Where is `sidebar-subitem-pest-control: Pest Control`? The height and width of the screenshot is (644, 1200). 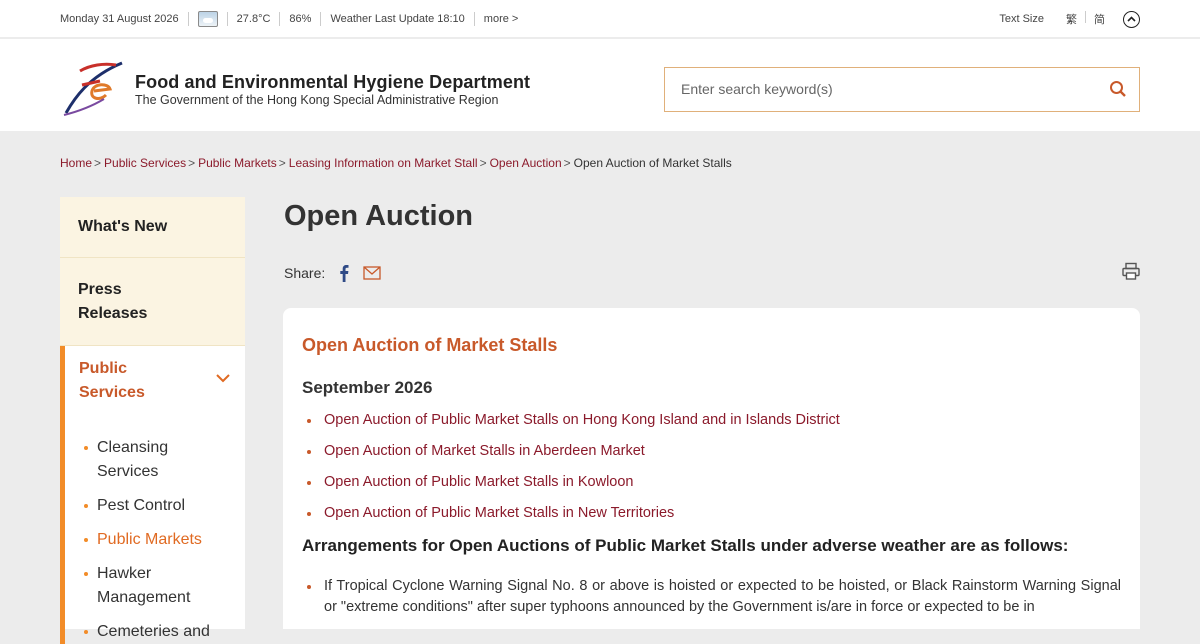 sidebar-subitem-pest-control: Pest Control is located at coordinates (162, 506).